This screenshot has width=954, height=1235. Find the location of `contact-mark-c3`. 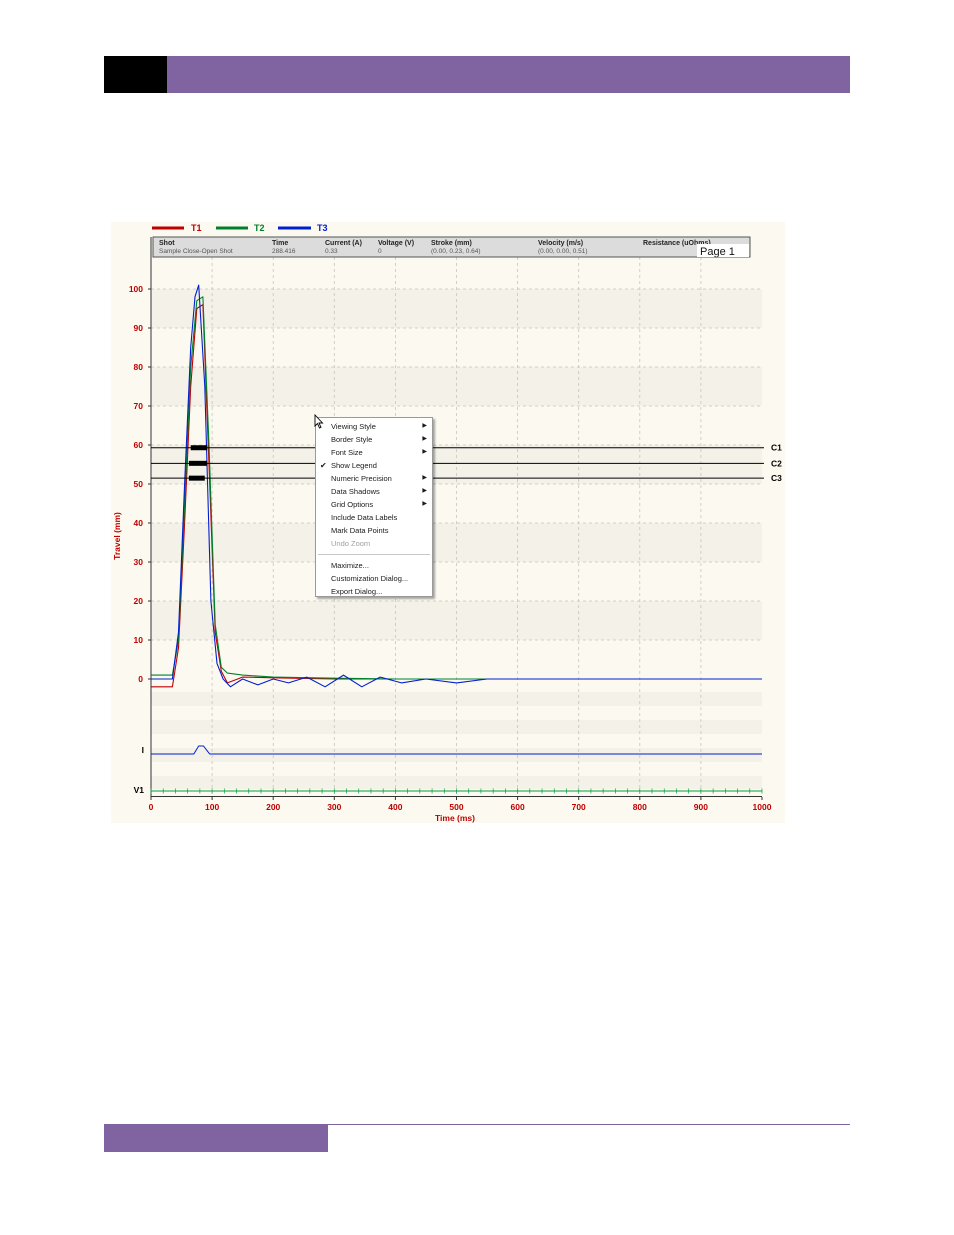

contact-mark-c3 is located at coordinates (196, 478).